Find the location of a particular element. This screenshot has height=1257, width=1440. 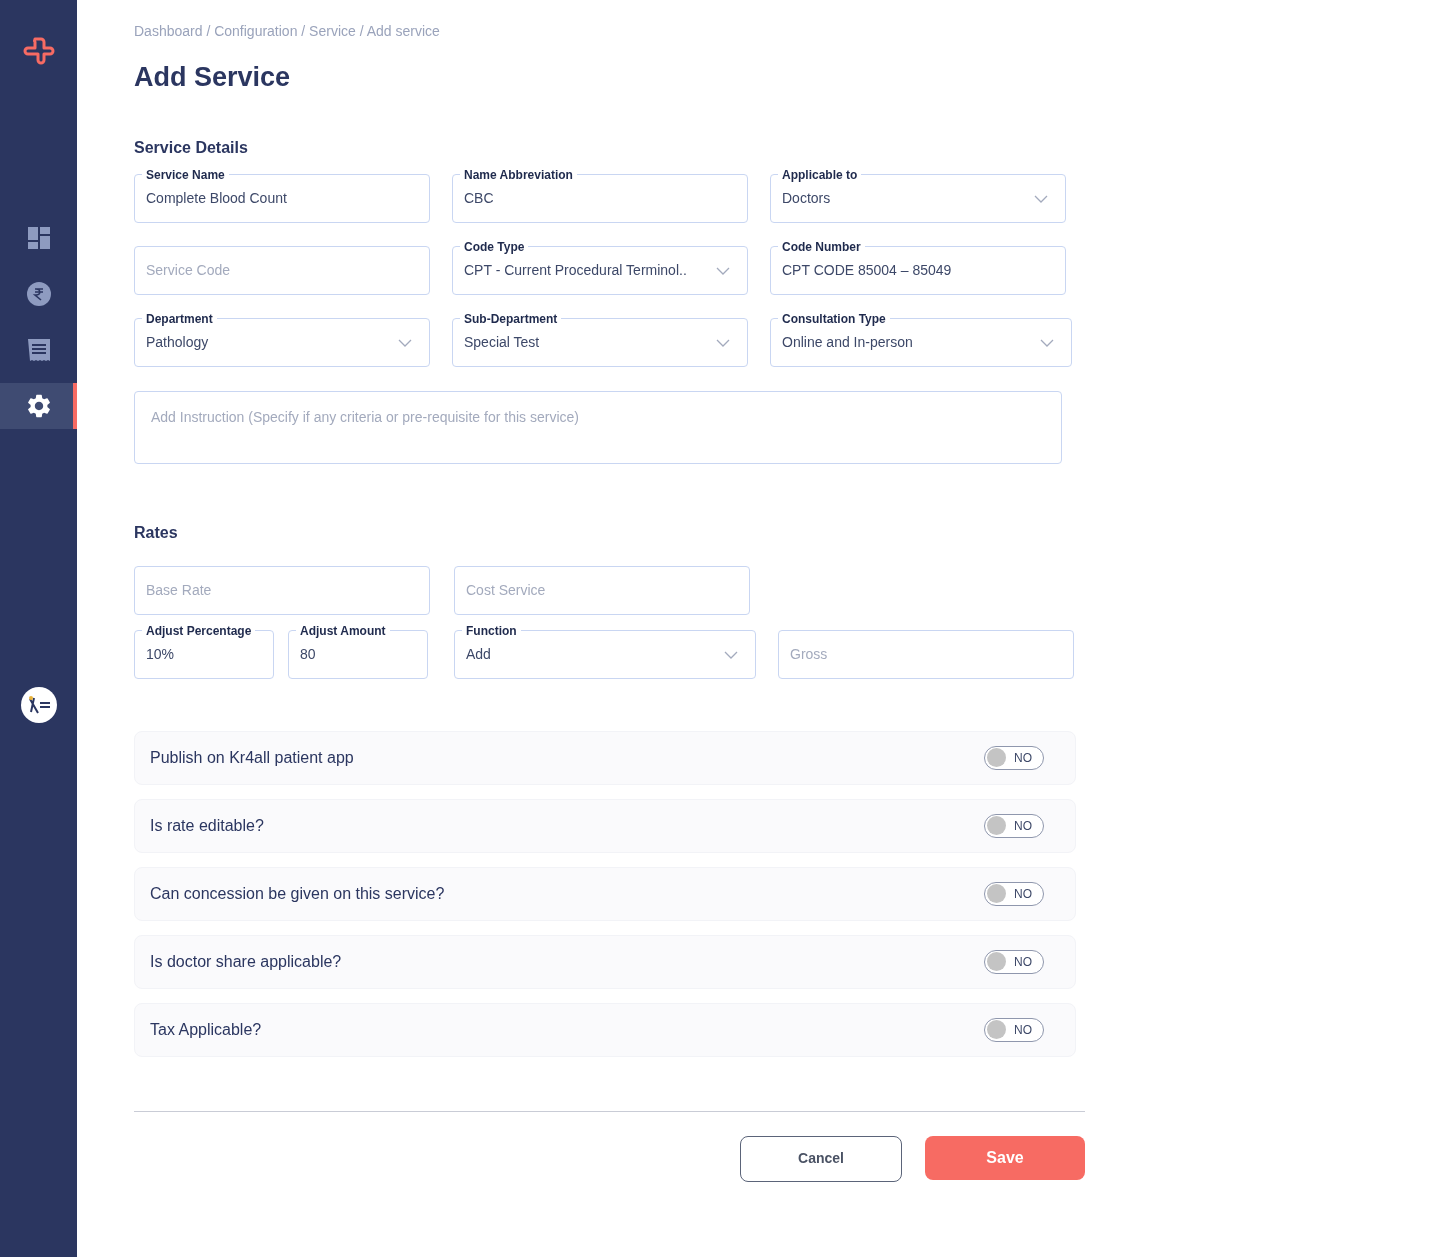

breadcrumb: Dashboard / Configuration / Service / Add service is located at coordinates (287, 31).